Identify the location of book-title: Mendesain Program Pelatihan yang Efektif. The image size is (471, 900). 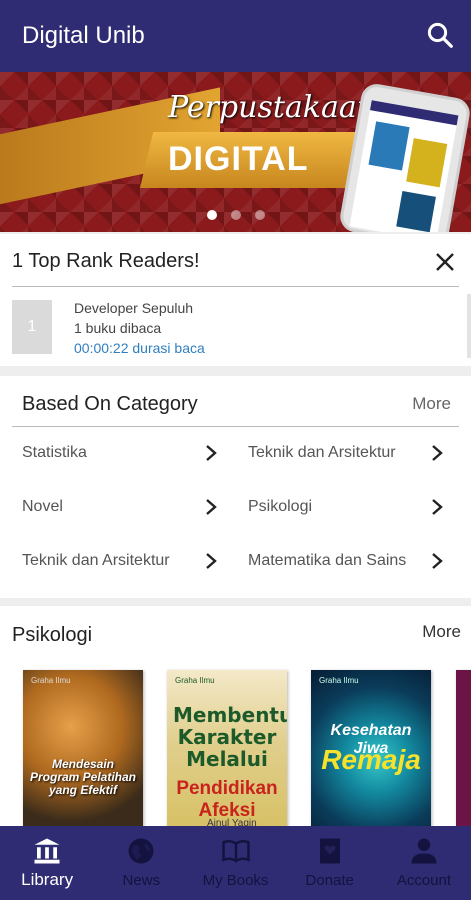
(83, 777).